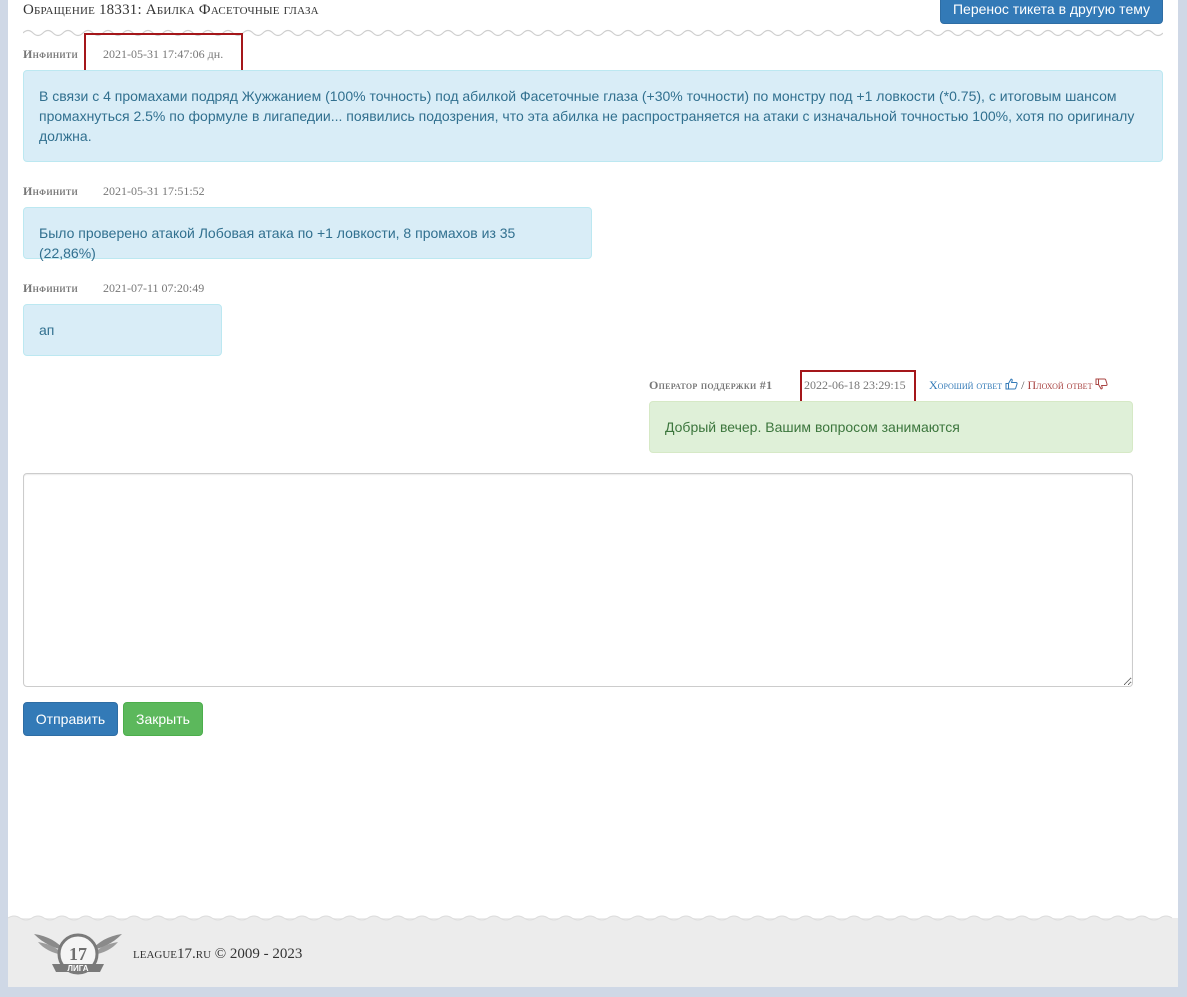 The height and width of the screenshot is (997, 1187). Describe the element at coordinates (77, 968) in the screenshot. I see `logo-word: ЛИГА` at that location.